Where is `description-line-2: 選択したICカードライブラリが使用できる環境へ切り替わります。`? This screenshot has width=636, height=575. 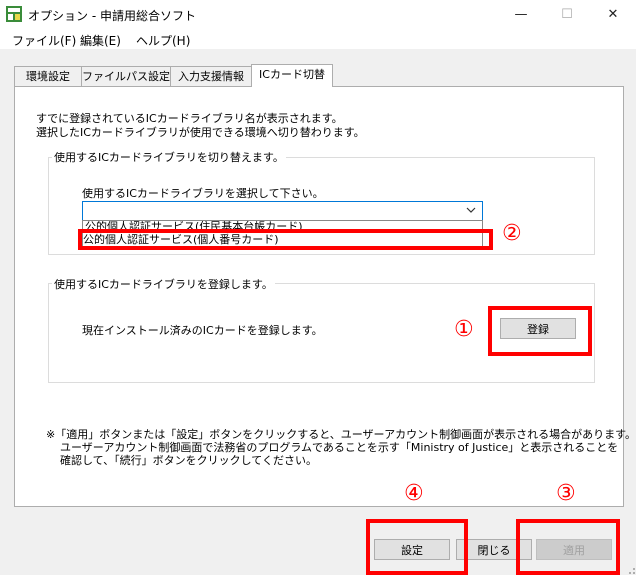
description-line-2: 選択したICカードライブラリが使用できる環境へ切り替わります。 is located at coordinates (200, 132).